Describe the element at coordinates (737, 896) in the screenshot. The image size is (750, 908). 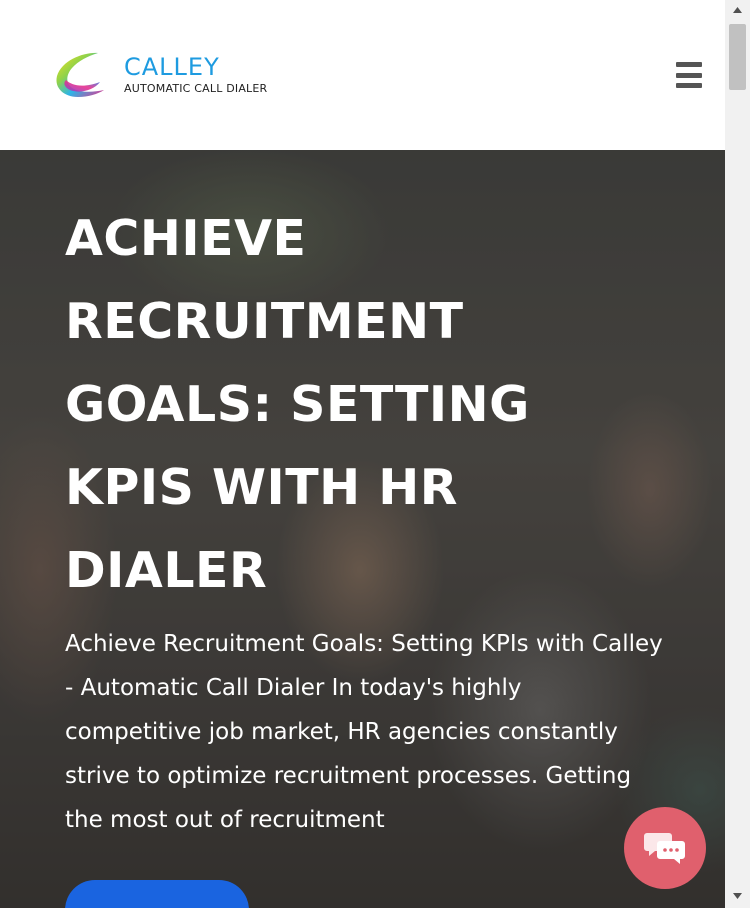
I see `scroll-down-arrow-icon` at that location.